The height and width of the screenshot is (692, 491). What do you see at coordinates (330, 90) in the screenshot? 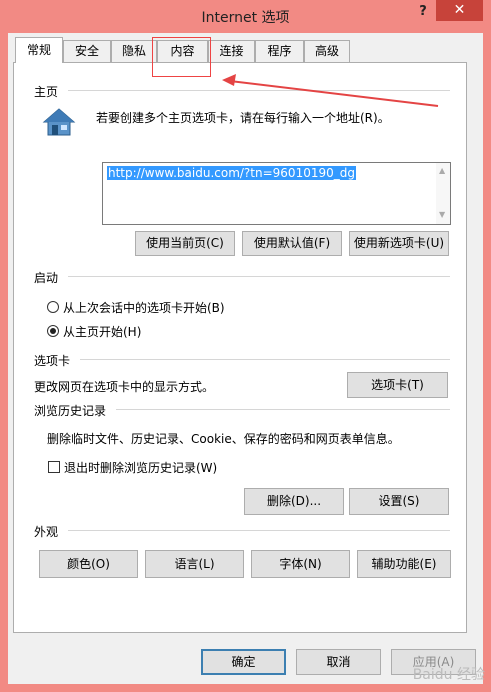
I see `annotation-arrow-icon` at bounding box center [330, 90].